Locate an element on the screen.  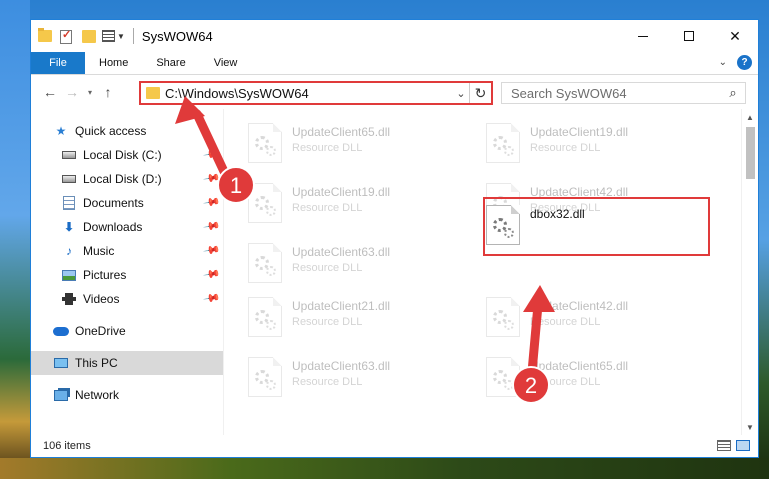
details-view-icon is located at coordinates (724, 445).